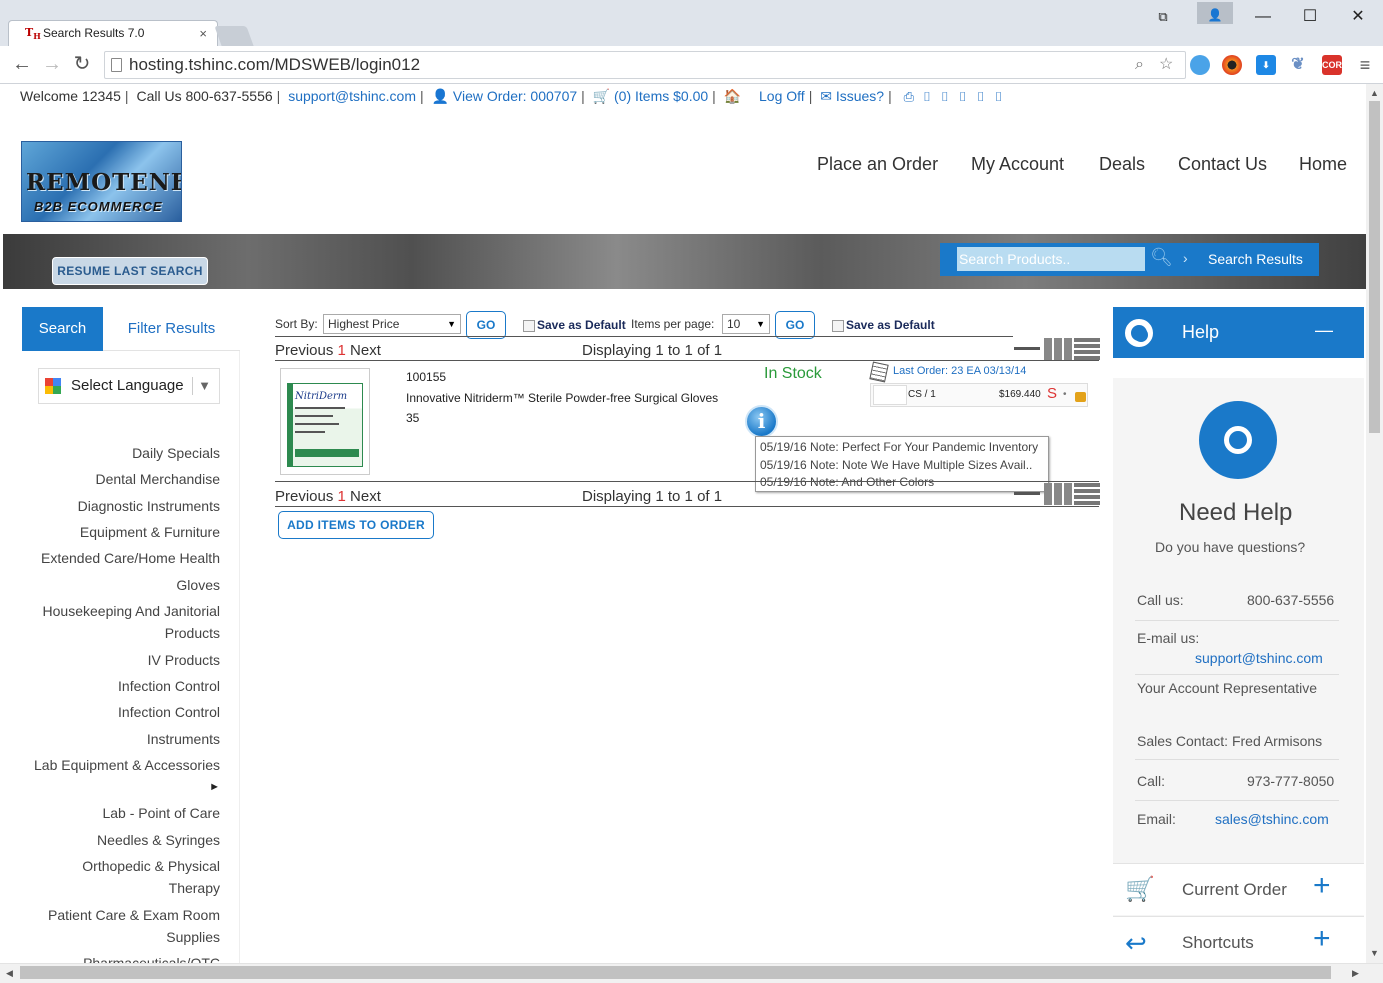 The height and width of the screenshot is (983, 1383). I want to click on nav-home: Home, so click(1323, 164).